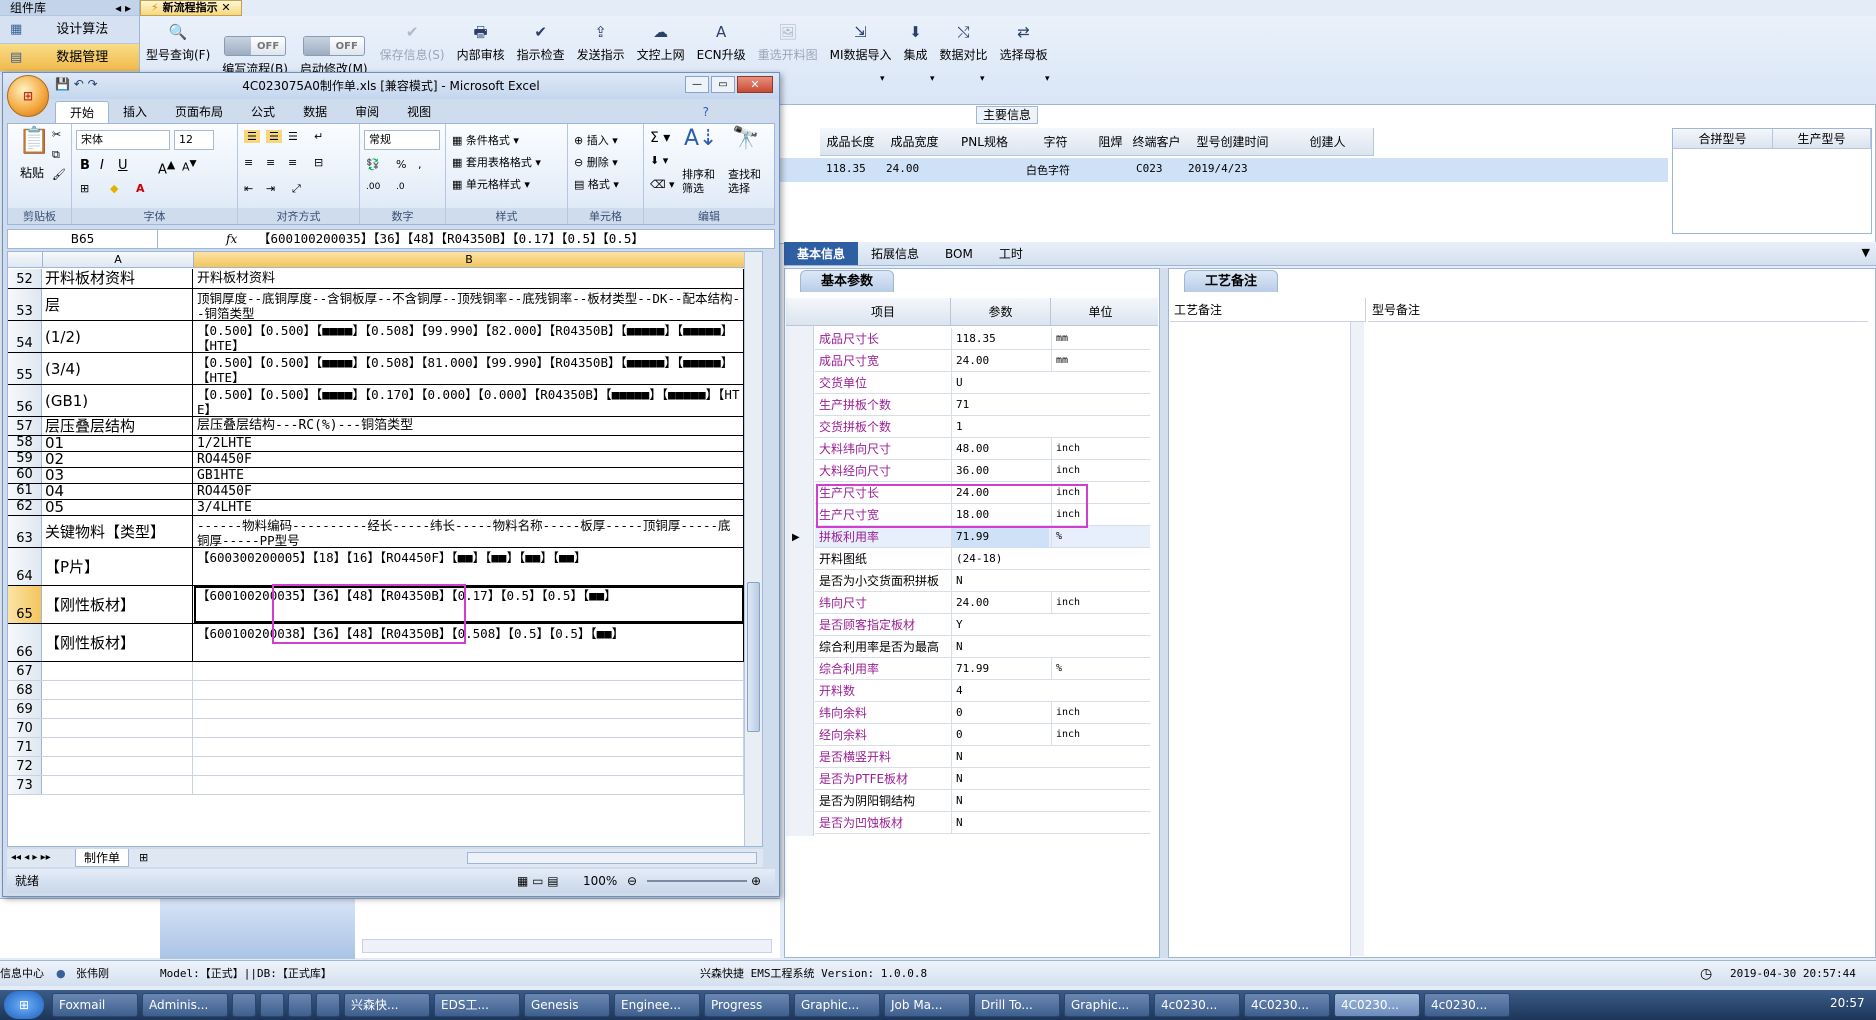 The image size is (1876, 1020). I want to click on cell-styles-button: ▦ 单元格样式 ▾, so click(491, 184).